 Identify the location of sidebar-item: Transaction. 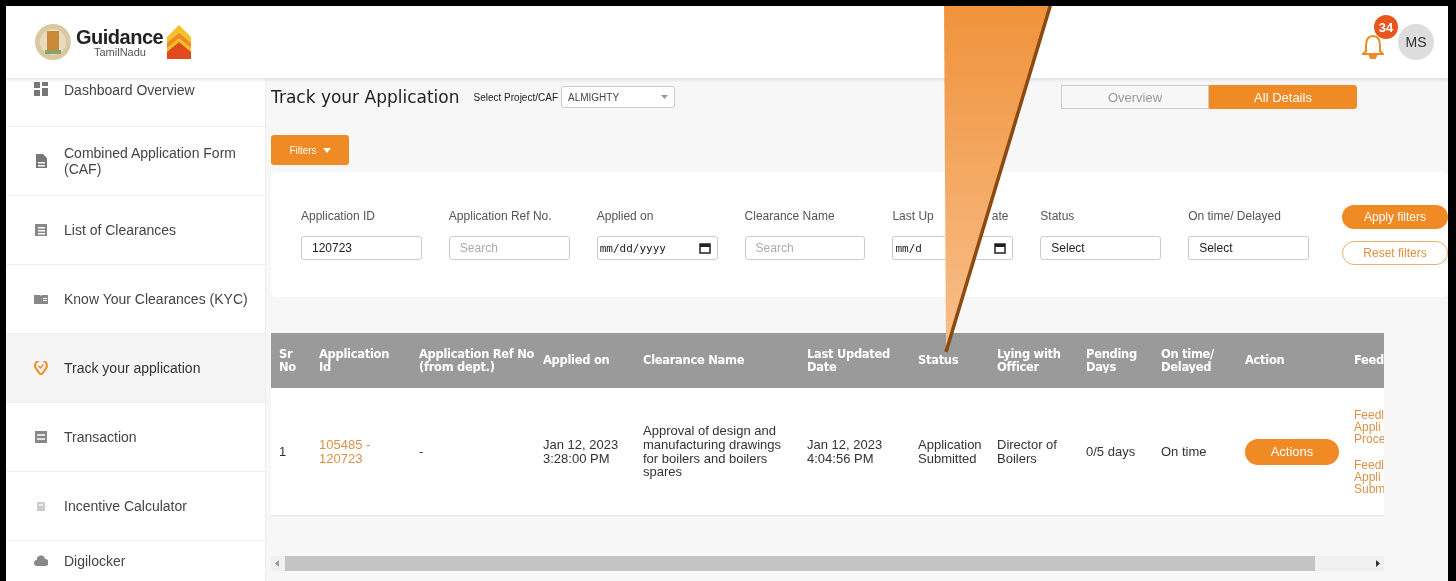
(135, 437).